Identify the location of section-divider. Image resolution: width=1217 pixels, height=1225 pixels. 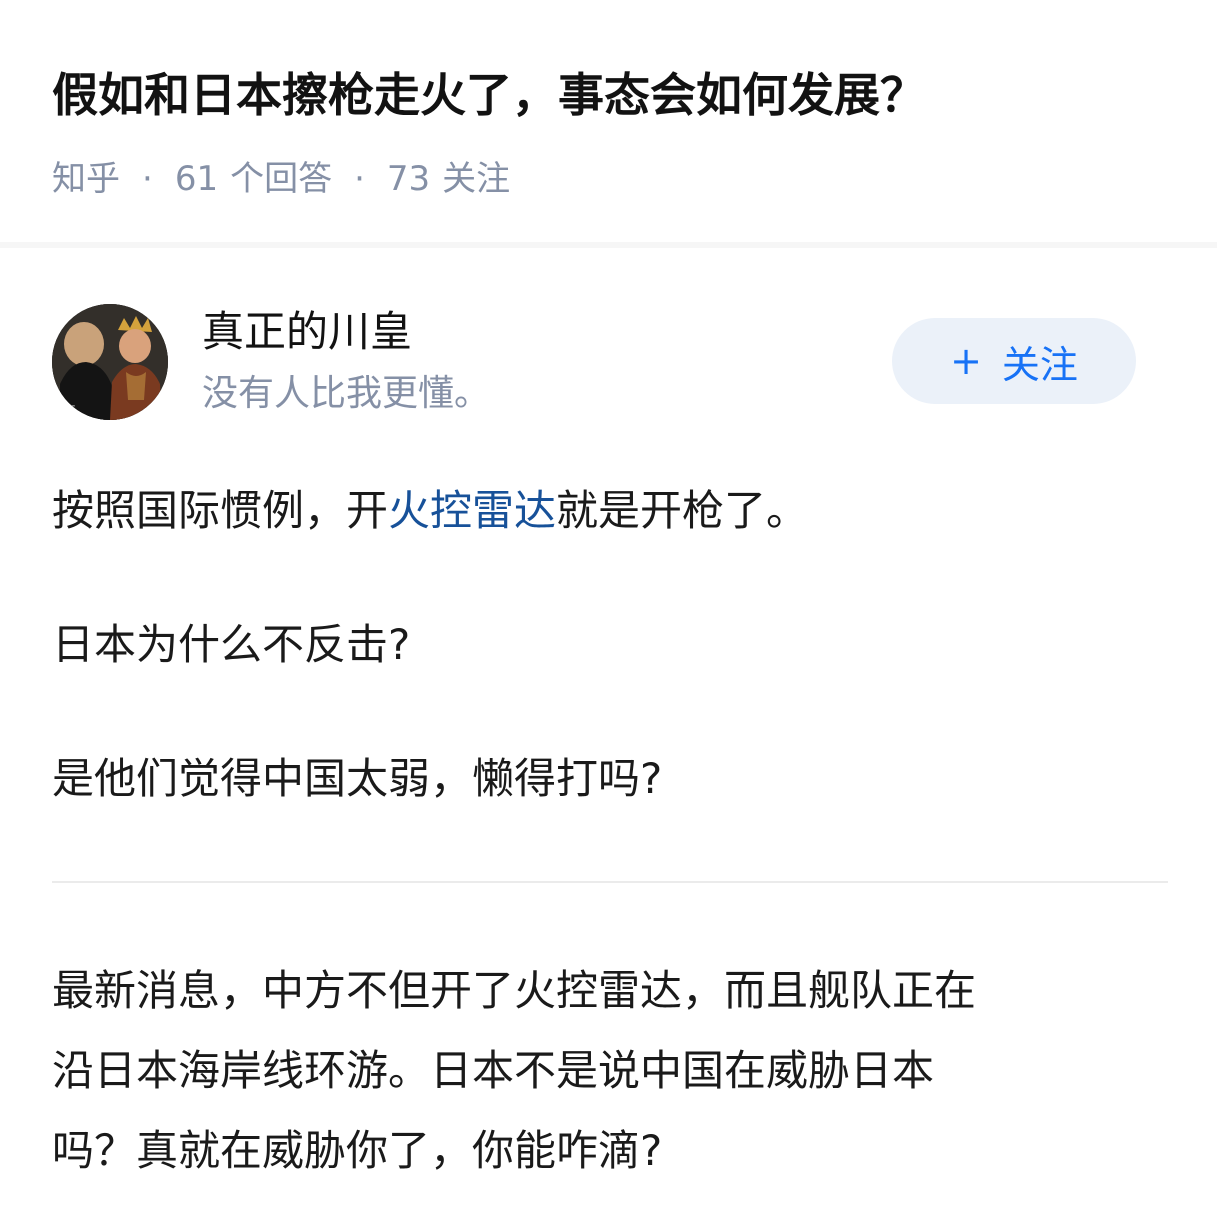
(608, 245).